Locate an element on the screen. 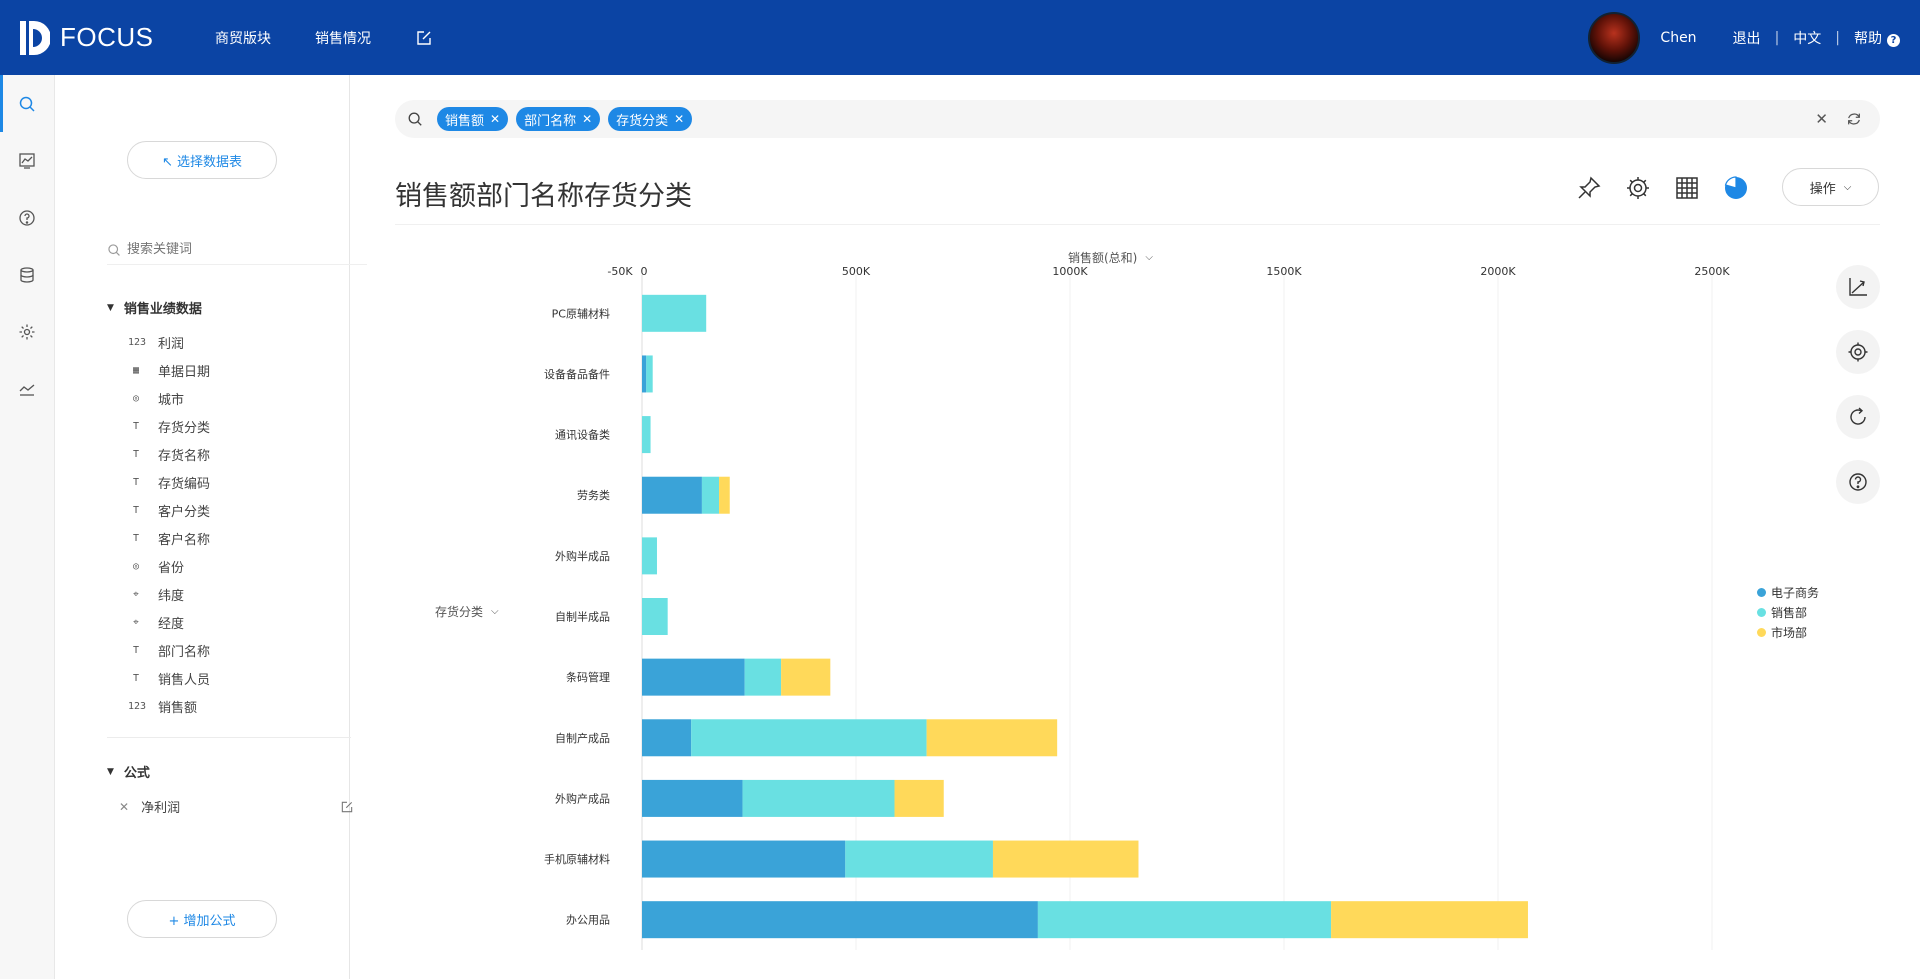 The image size is (1920, 979). query-chip: 销售额 ✕ is located at coordinates (473, 119).